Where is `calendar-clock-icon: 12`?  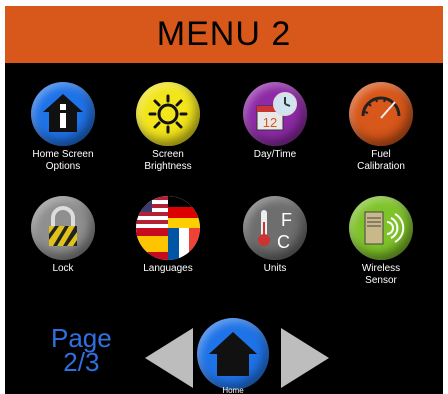 calendar-clock-icon: 12 is located at coordinates (275, 114).